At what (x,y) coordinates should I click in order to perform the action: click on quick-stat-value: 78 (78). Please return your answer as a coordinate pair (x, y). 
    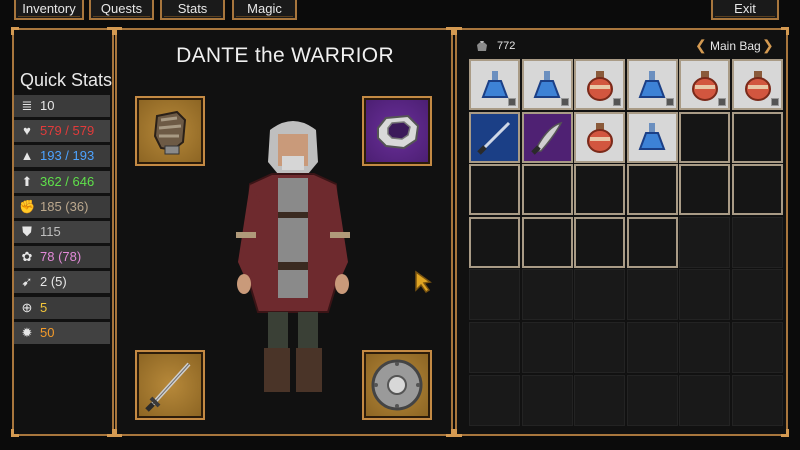
    Looking at the image, I should click on (61, 257).